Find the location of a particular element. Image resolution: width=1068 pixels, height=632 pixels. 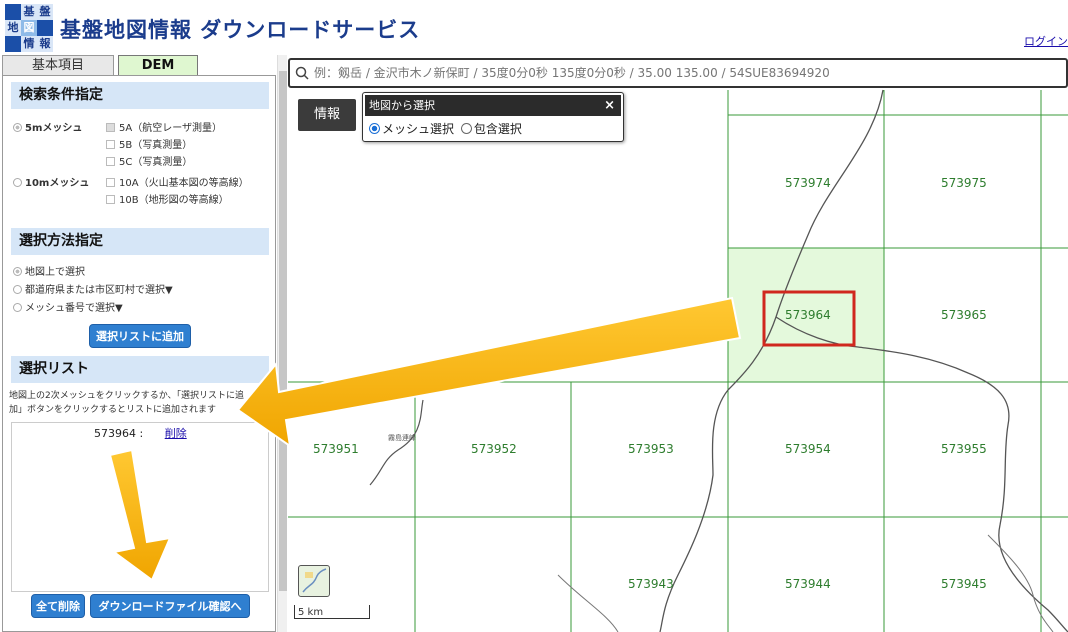

popup-options: メッシュ選択 包含選択 is located at coordinates (445, 128).